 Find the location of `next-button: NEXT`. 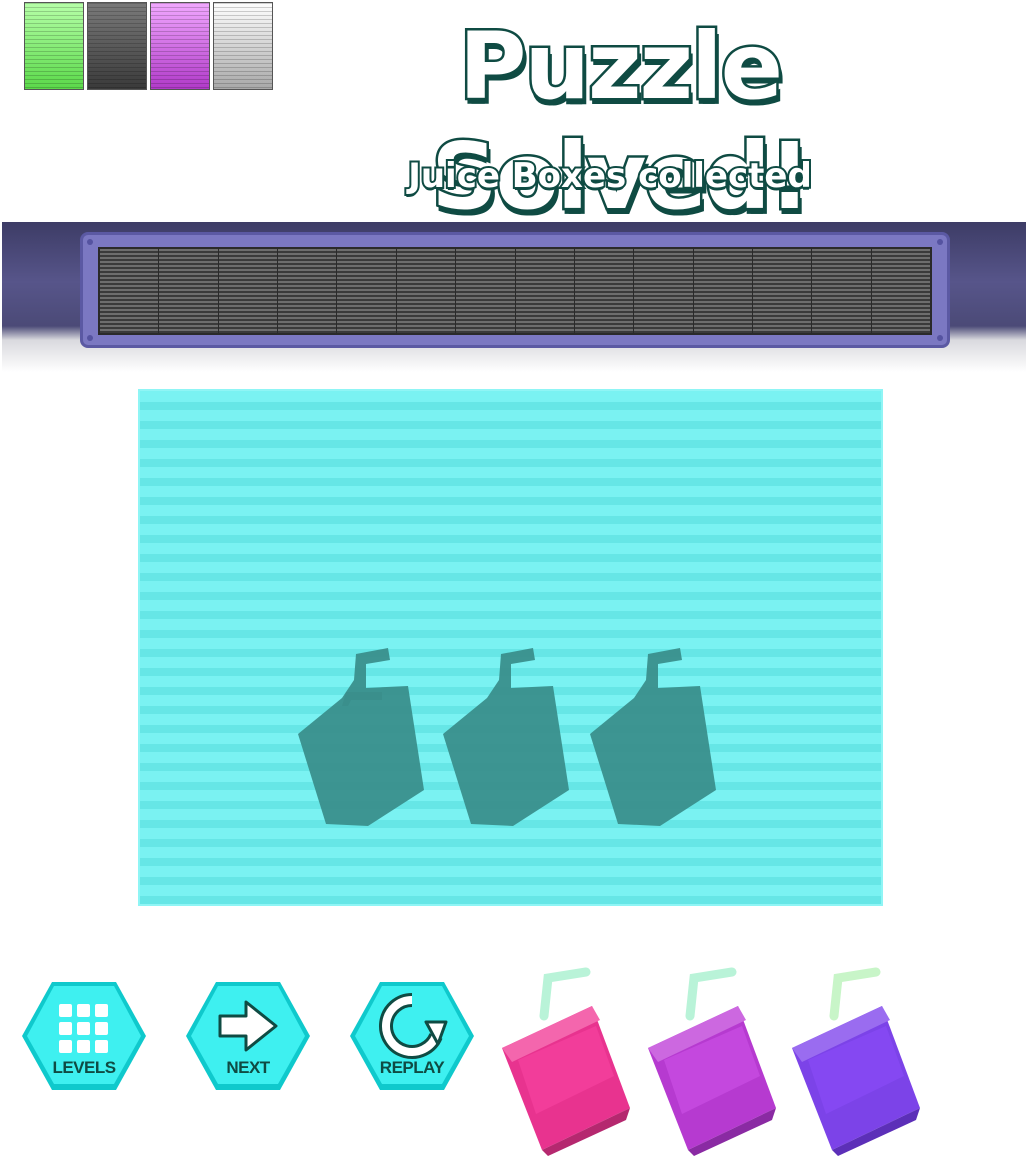

next-button: NEXT is located at coordinates (248, 1036).